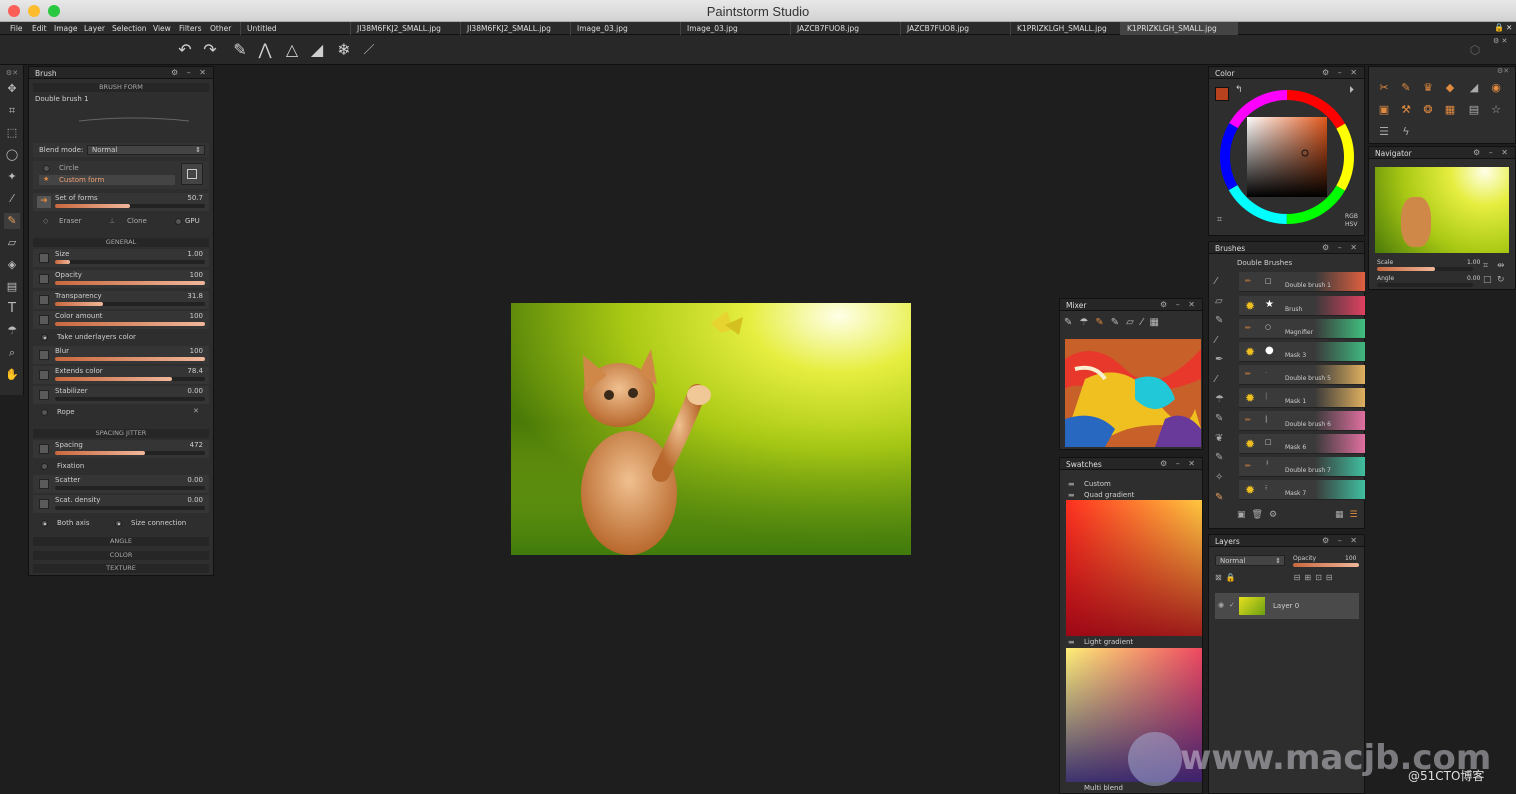 The image size is (1516, 794). I want to click on canvas-image, so click(711, 429).